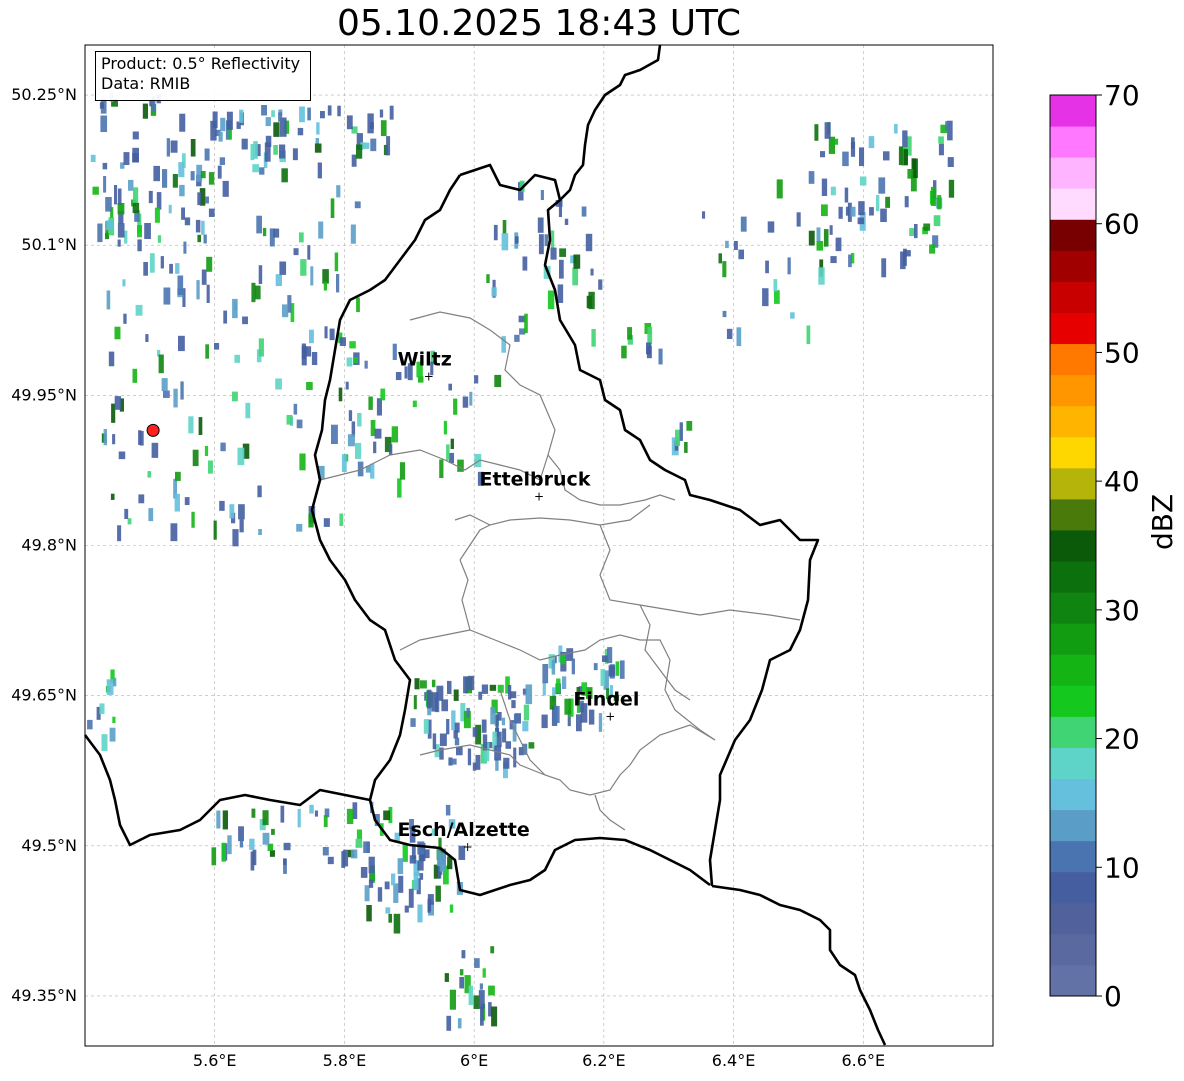 This screenshot has height=1081, width=1184. Describe the element at coordinates (215, 1060) in the screenshot. I see `lon-tick-label: 5.6°E` at that location.